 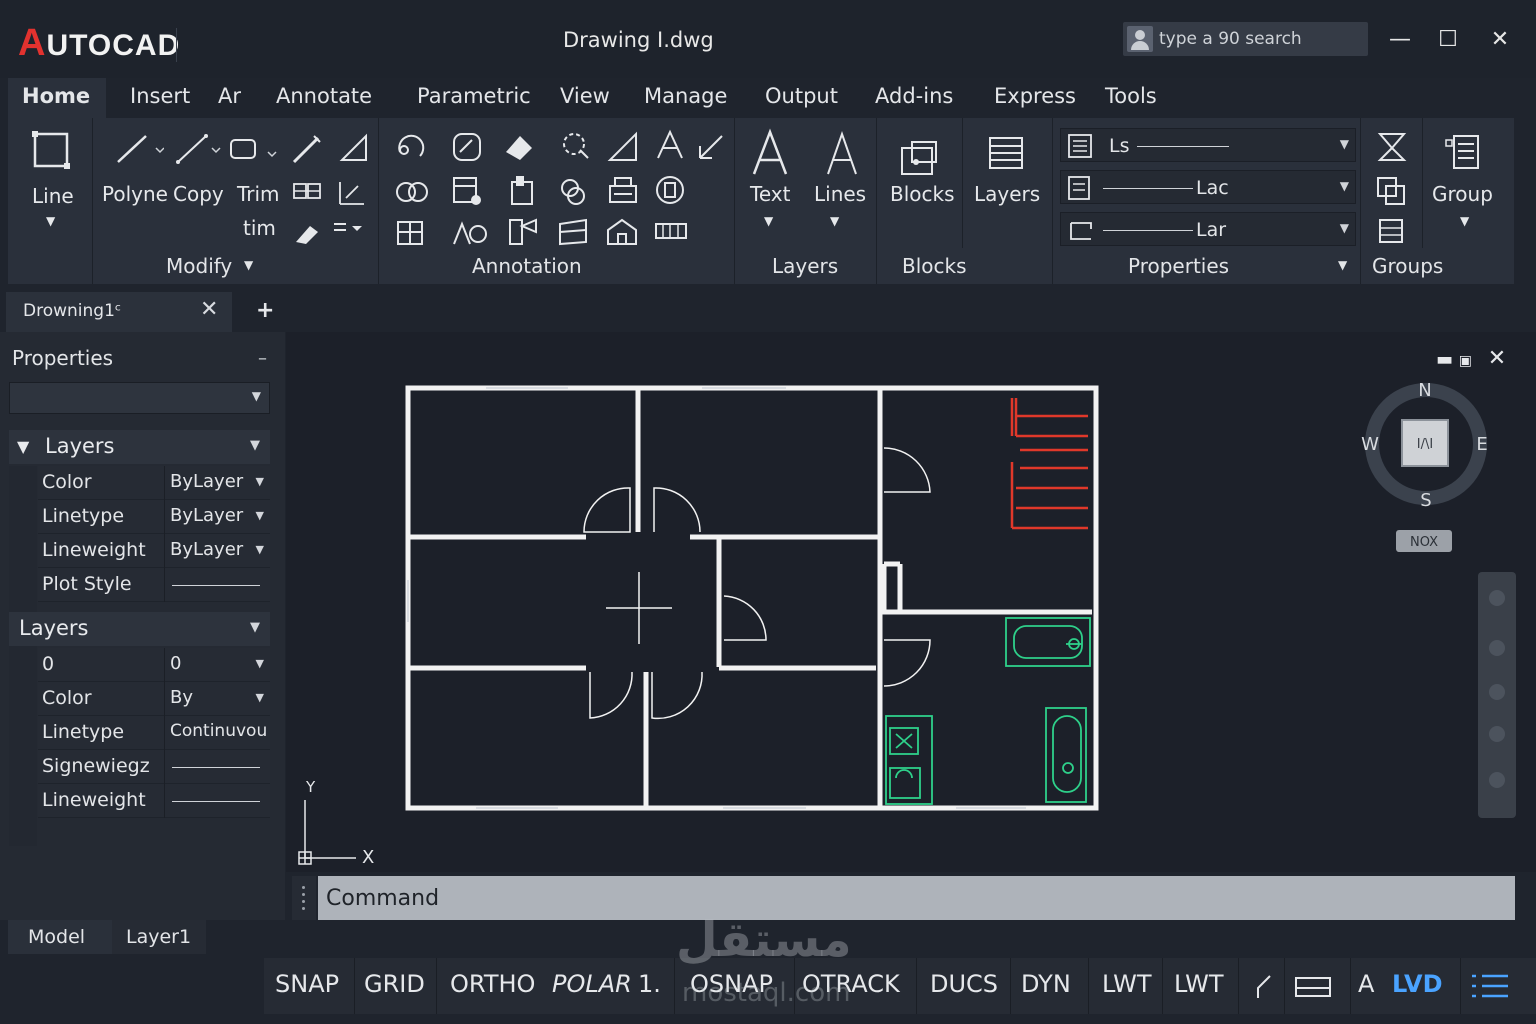 What do you see at coordinates (1497, 692) in the screenshot?
I see `orbit-icon` at bounding box center [1497, 692].